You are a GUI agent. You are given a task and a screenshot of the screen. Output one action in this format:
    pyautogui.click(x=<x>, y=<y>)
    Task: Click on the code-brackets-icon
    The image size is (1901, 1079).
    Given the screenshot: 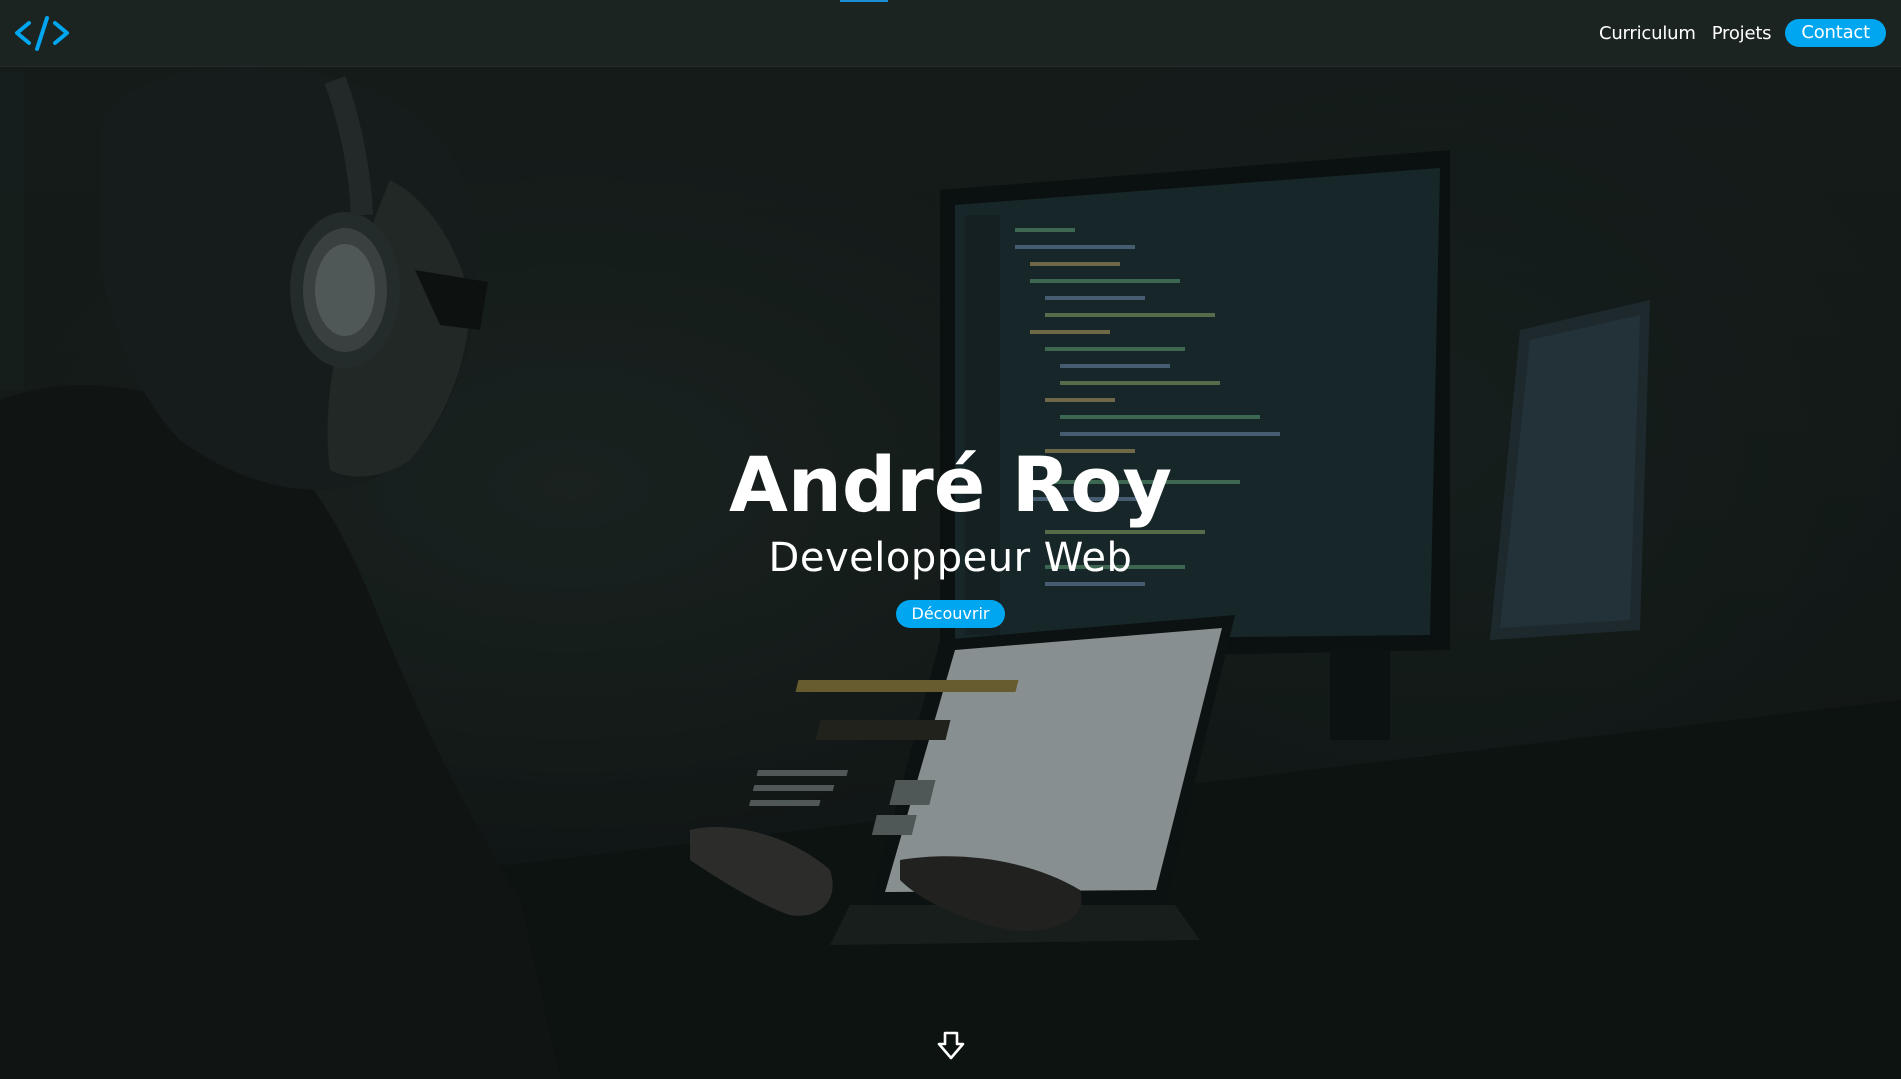 What is the action you would take?
    pyautogui.click(x=42, y=33)
    